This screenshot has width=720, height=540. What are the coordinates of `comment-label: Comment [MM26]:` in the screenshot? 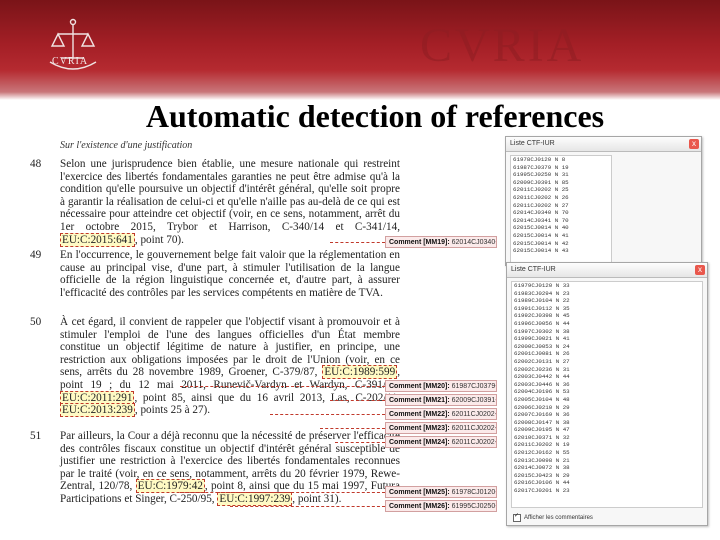 It's located at (419, 506).